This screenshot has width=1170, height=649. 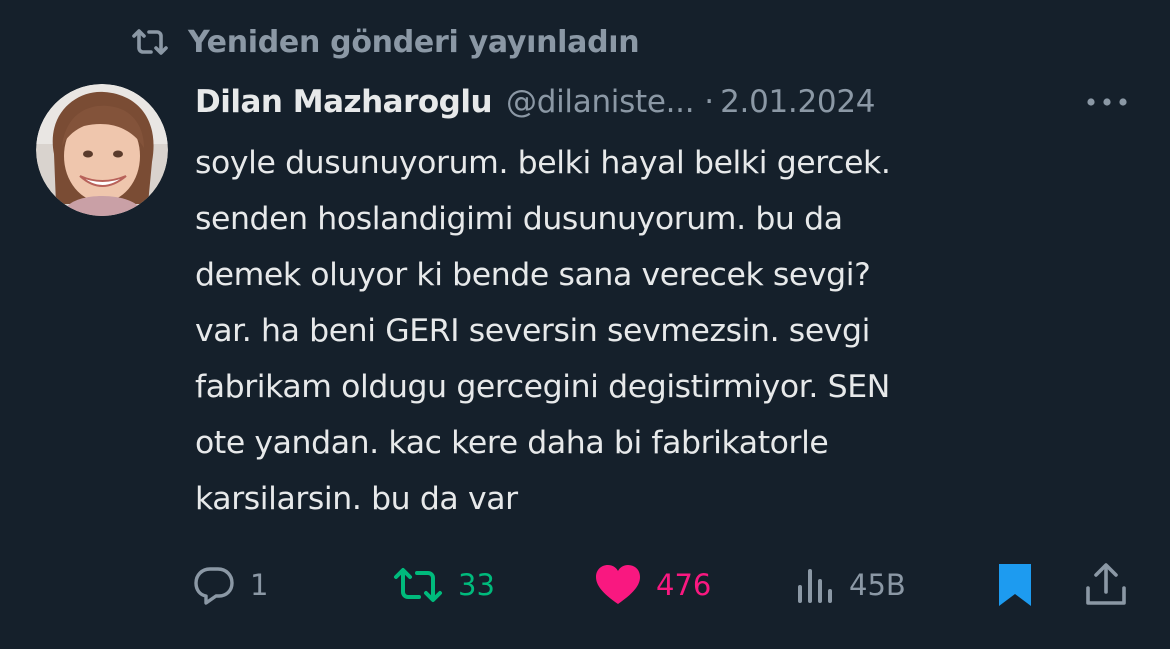 What do you see at coordinates (356, 499) in the screenshot?
I see `tweet-line: karsilarsin. bu da var` at bounding box center [356, 499].